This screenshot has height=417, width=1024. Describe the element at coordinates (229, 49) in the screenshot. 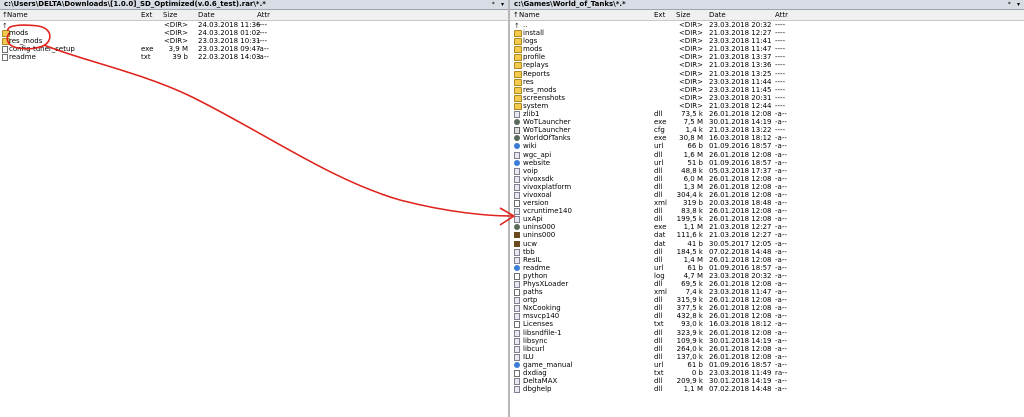

I see `file-date: 23.03.2018 09:47` at that location.